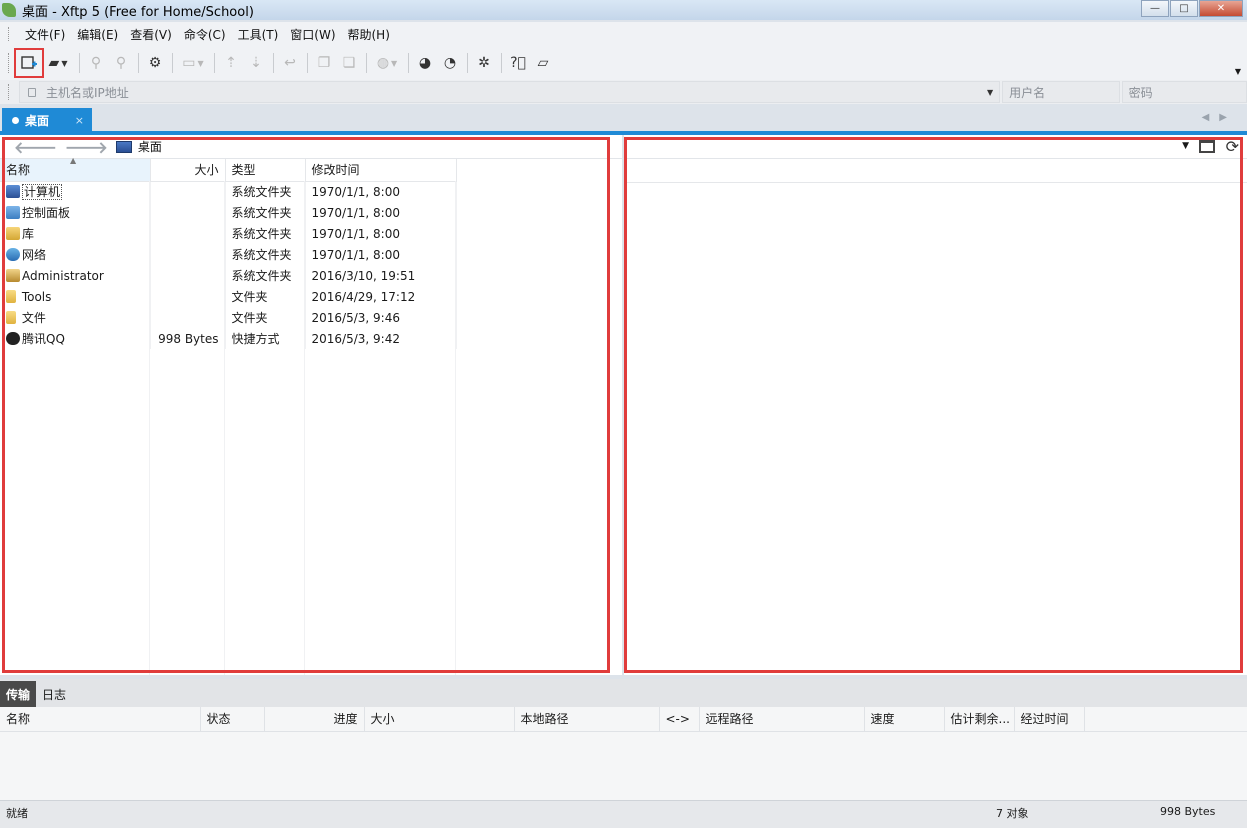 The height and width of the screenshot is (828, 1247). I want to click on forward-arrow-icon: 🡒, so click(86, 147).